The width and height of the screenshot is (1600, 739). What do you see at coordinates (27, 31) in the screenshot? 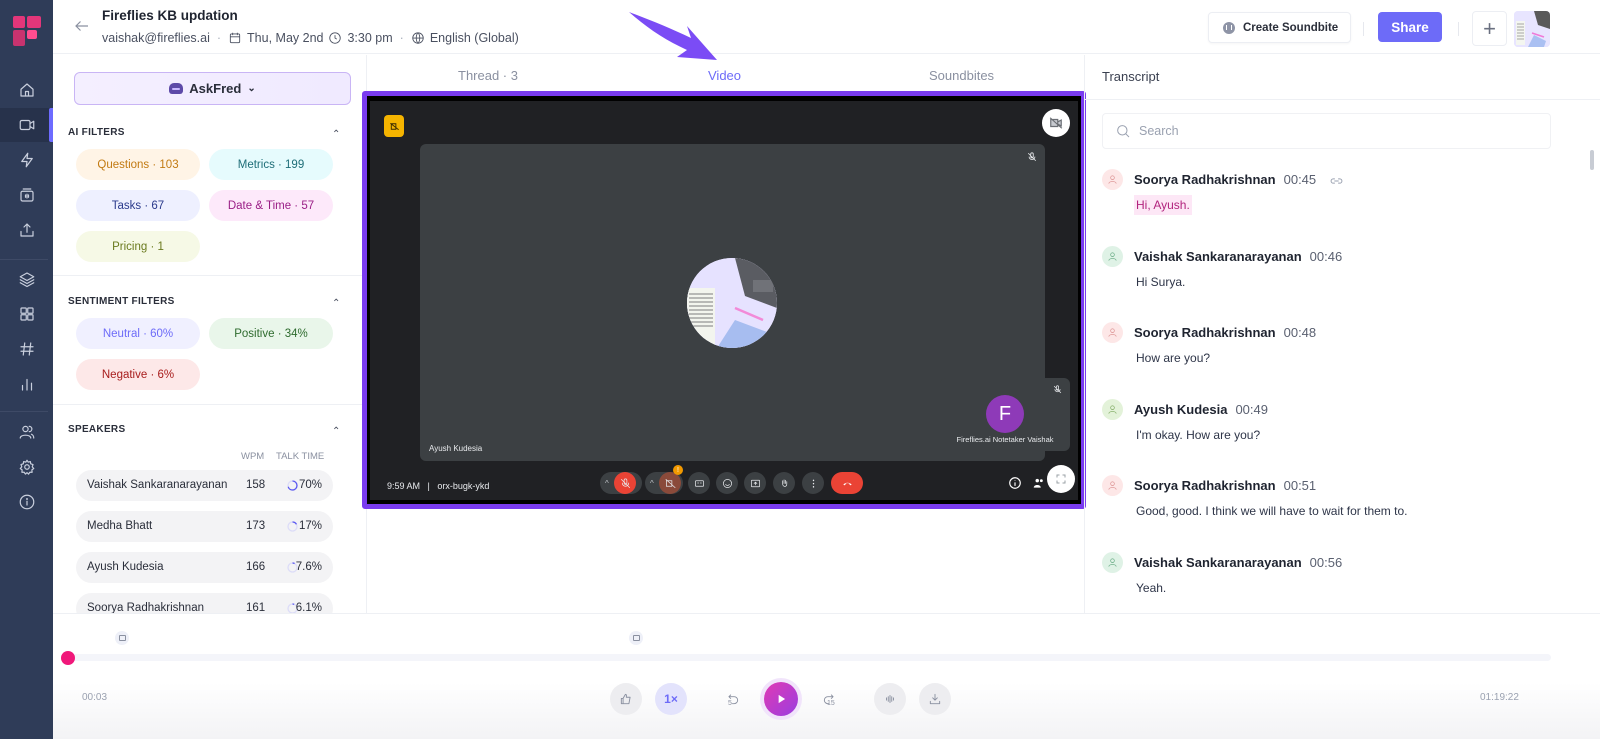
I see `fireflies-logo` at bounding box center [27, 31].